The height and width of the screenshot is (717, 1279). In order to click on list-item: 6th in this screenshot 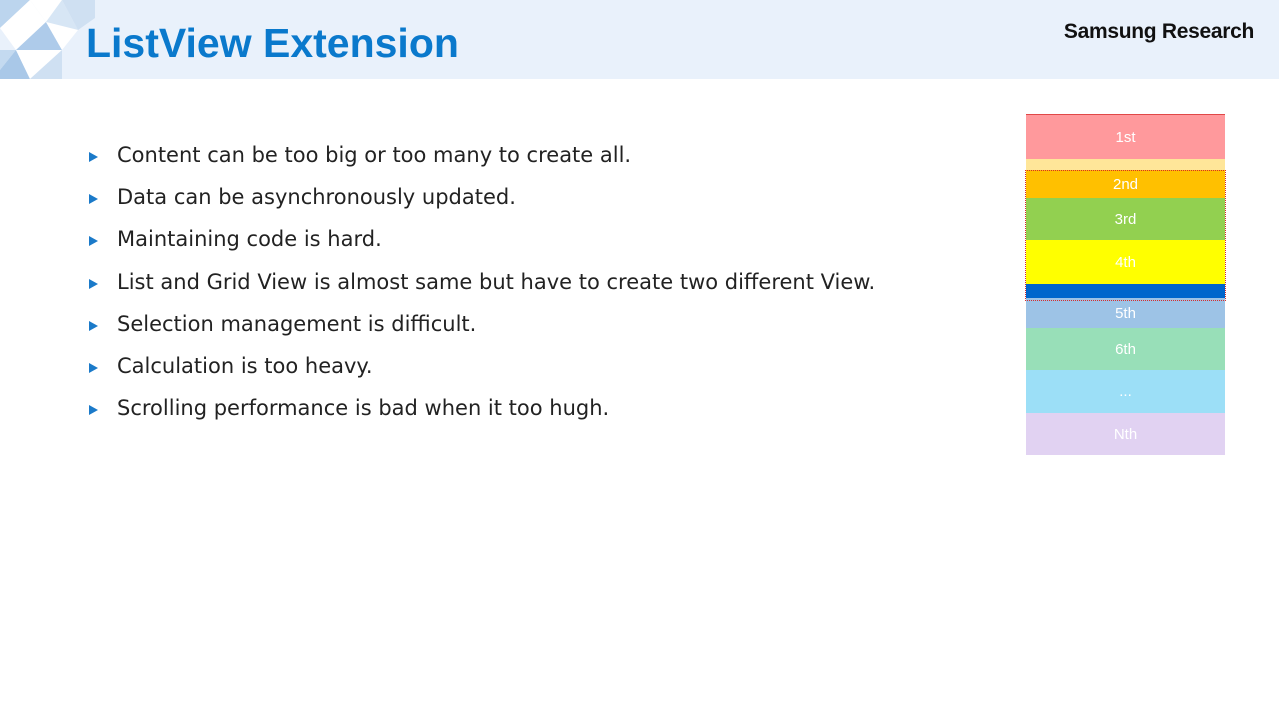, I will do `click(1125, 349)`.